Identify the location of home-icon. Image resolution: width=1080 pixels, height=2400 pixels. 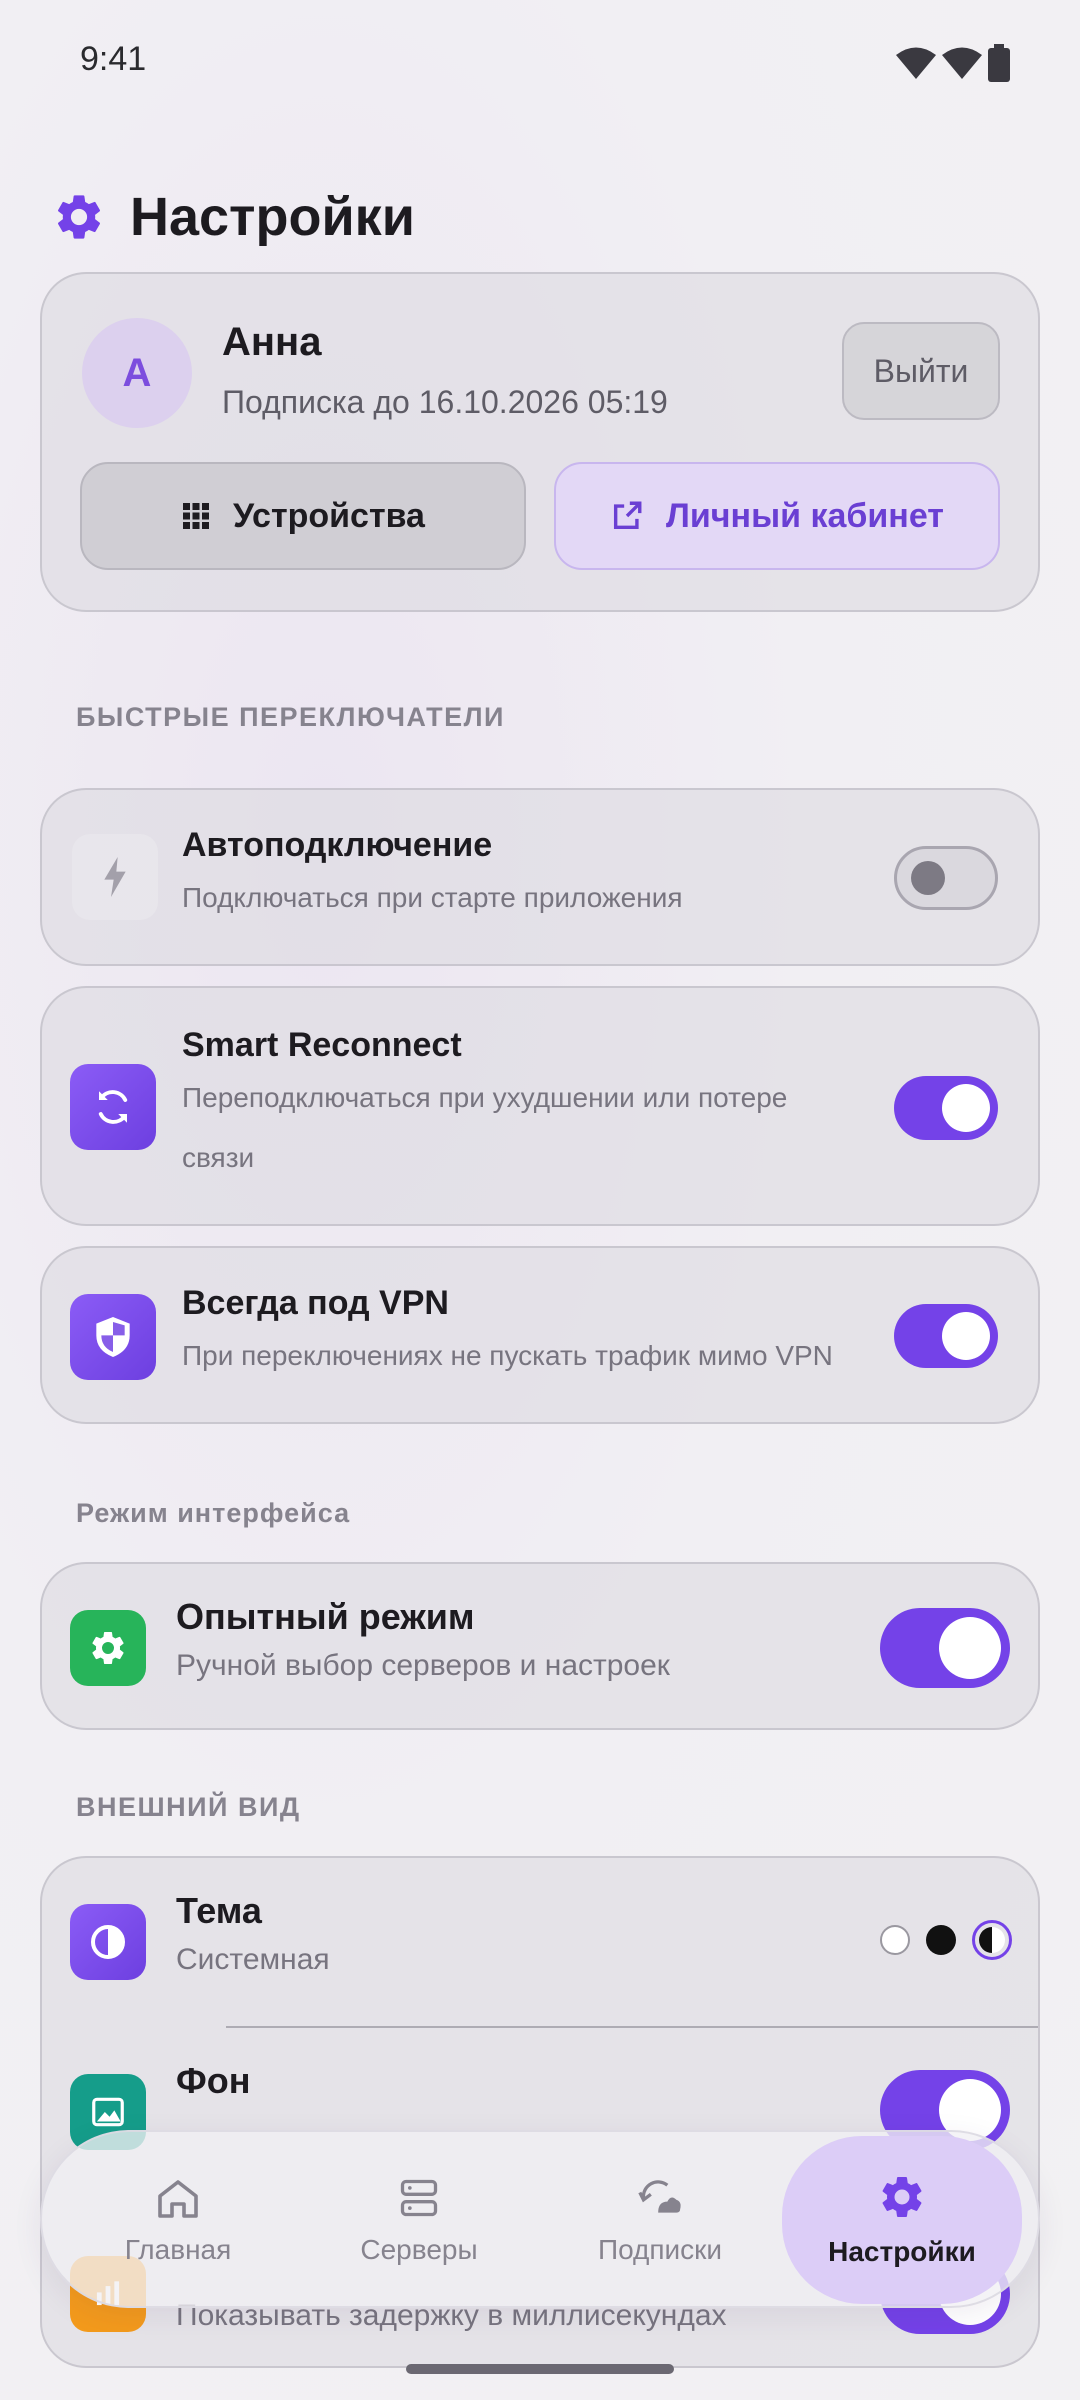
(178, 2199).